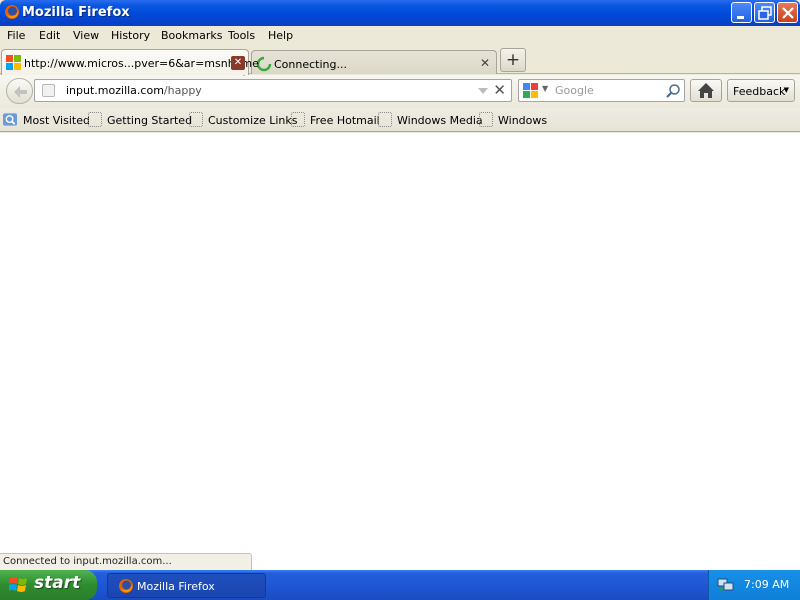 This screenshot has height=600, width=800. What do you see at coordinates (49, 35) in the screenshot?
I see `menu-edit: Edit` at bounding box center [49, 35].